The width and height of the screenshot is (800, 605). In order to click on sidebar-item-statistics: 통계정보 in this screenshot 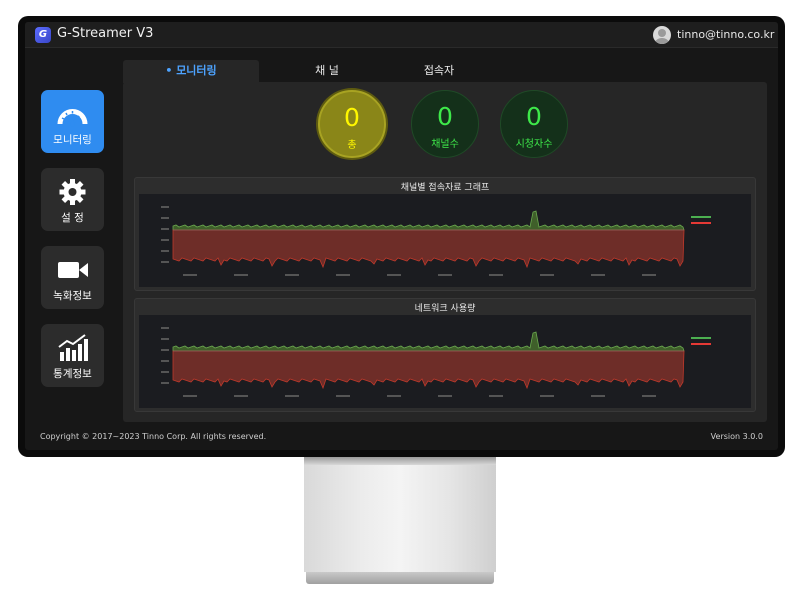, I will do `click(72, 355)`.